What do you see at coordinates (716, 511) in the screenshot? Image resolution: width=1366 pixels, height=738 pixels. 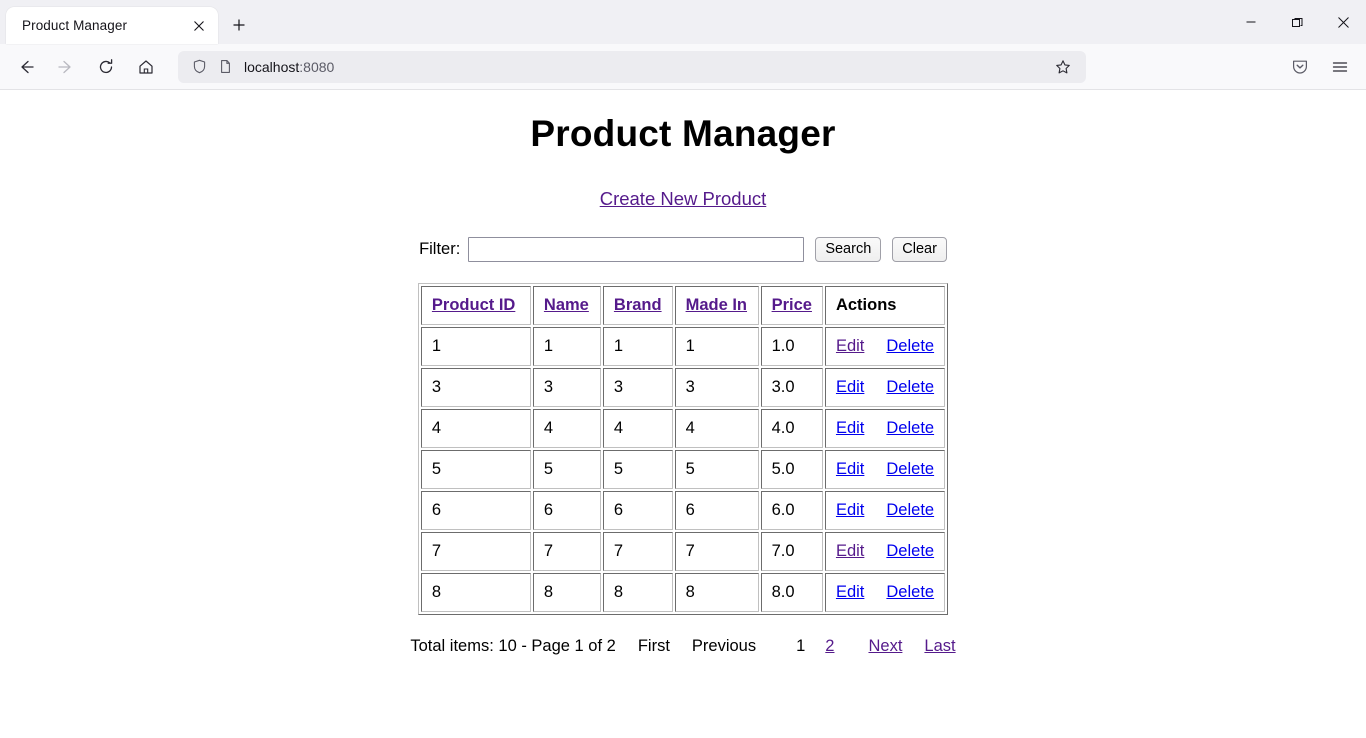 I see `cell-made-in: 6` at bounding box center [716, 511].